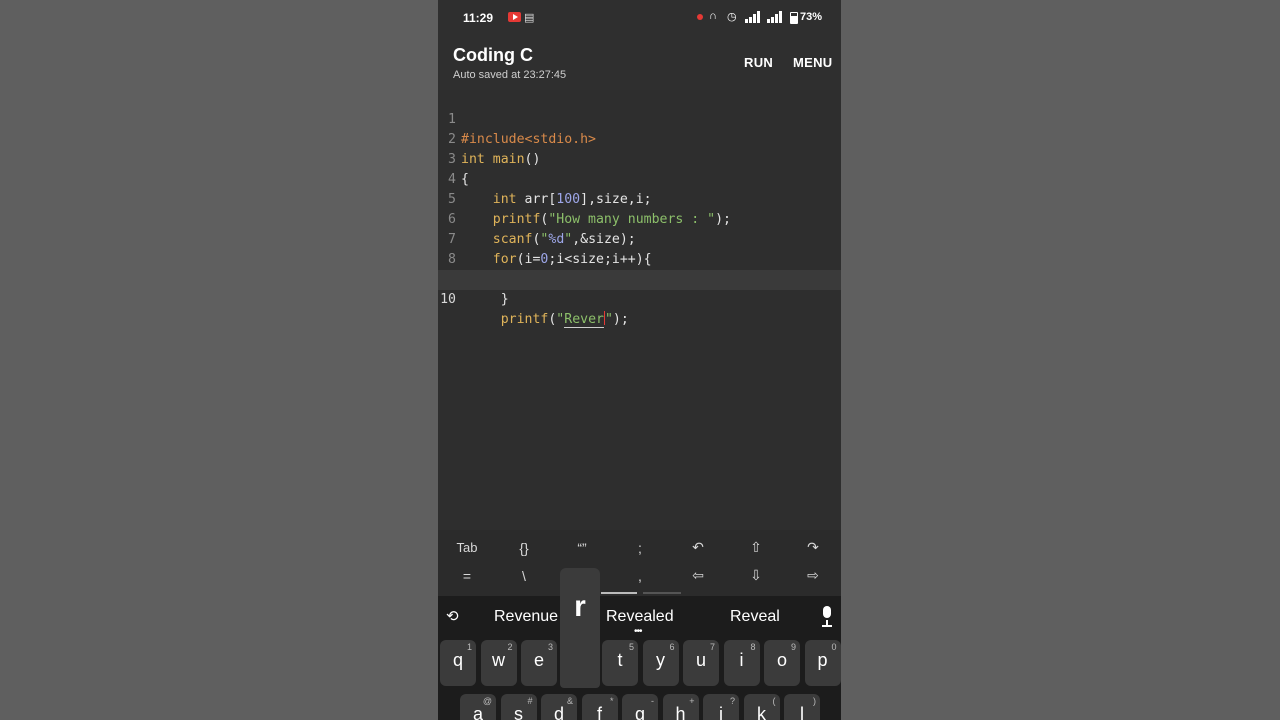  Describe the element at coordinates (639, 278) in the screenshot. I see `code-line: 9 }` at that location.